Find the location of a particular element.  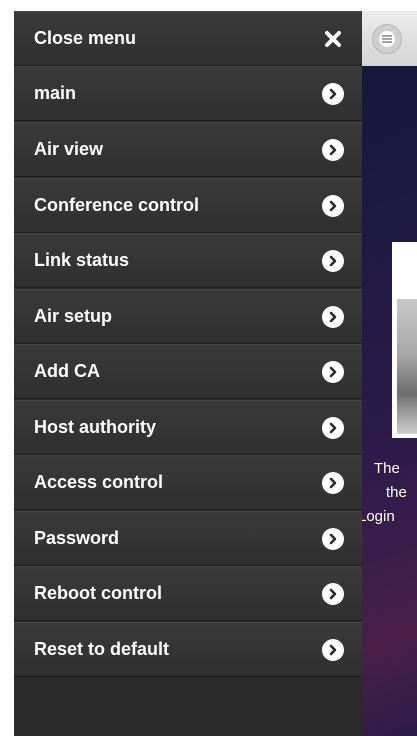

menu-item-link-status: Link status is located at coordinates (188, 260).